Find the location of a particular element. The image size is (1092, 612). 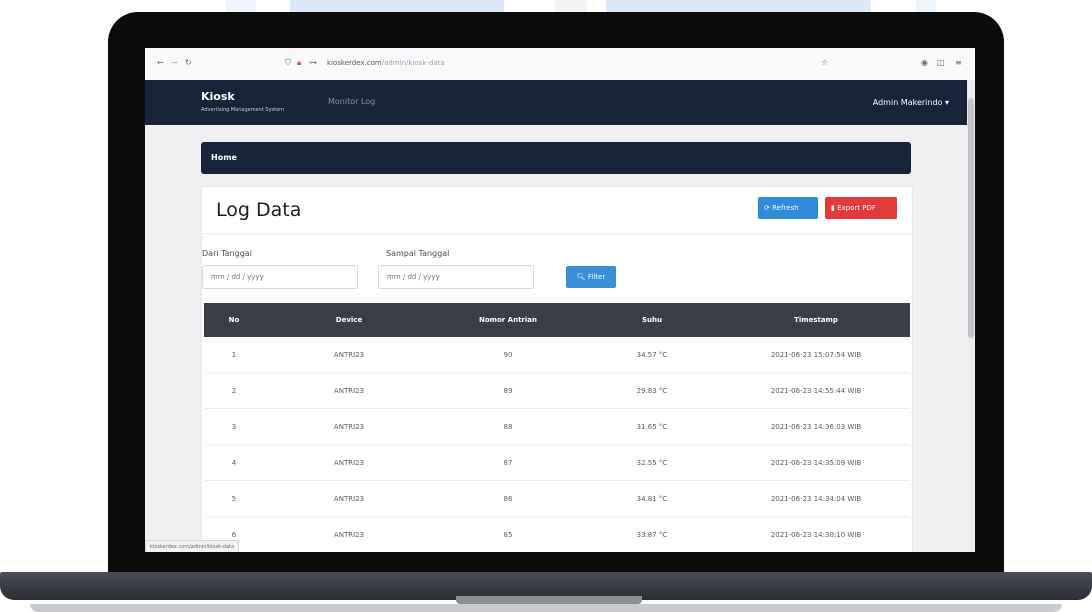

refresh-icon: ⟳ is located at coordinates (767, 208).